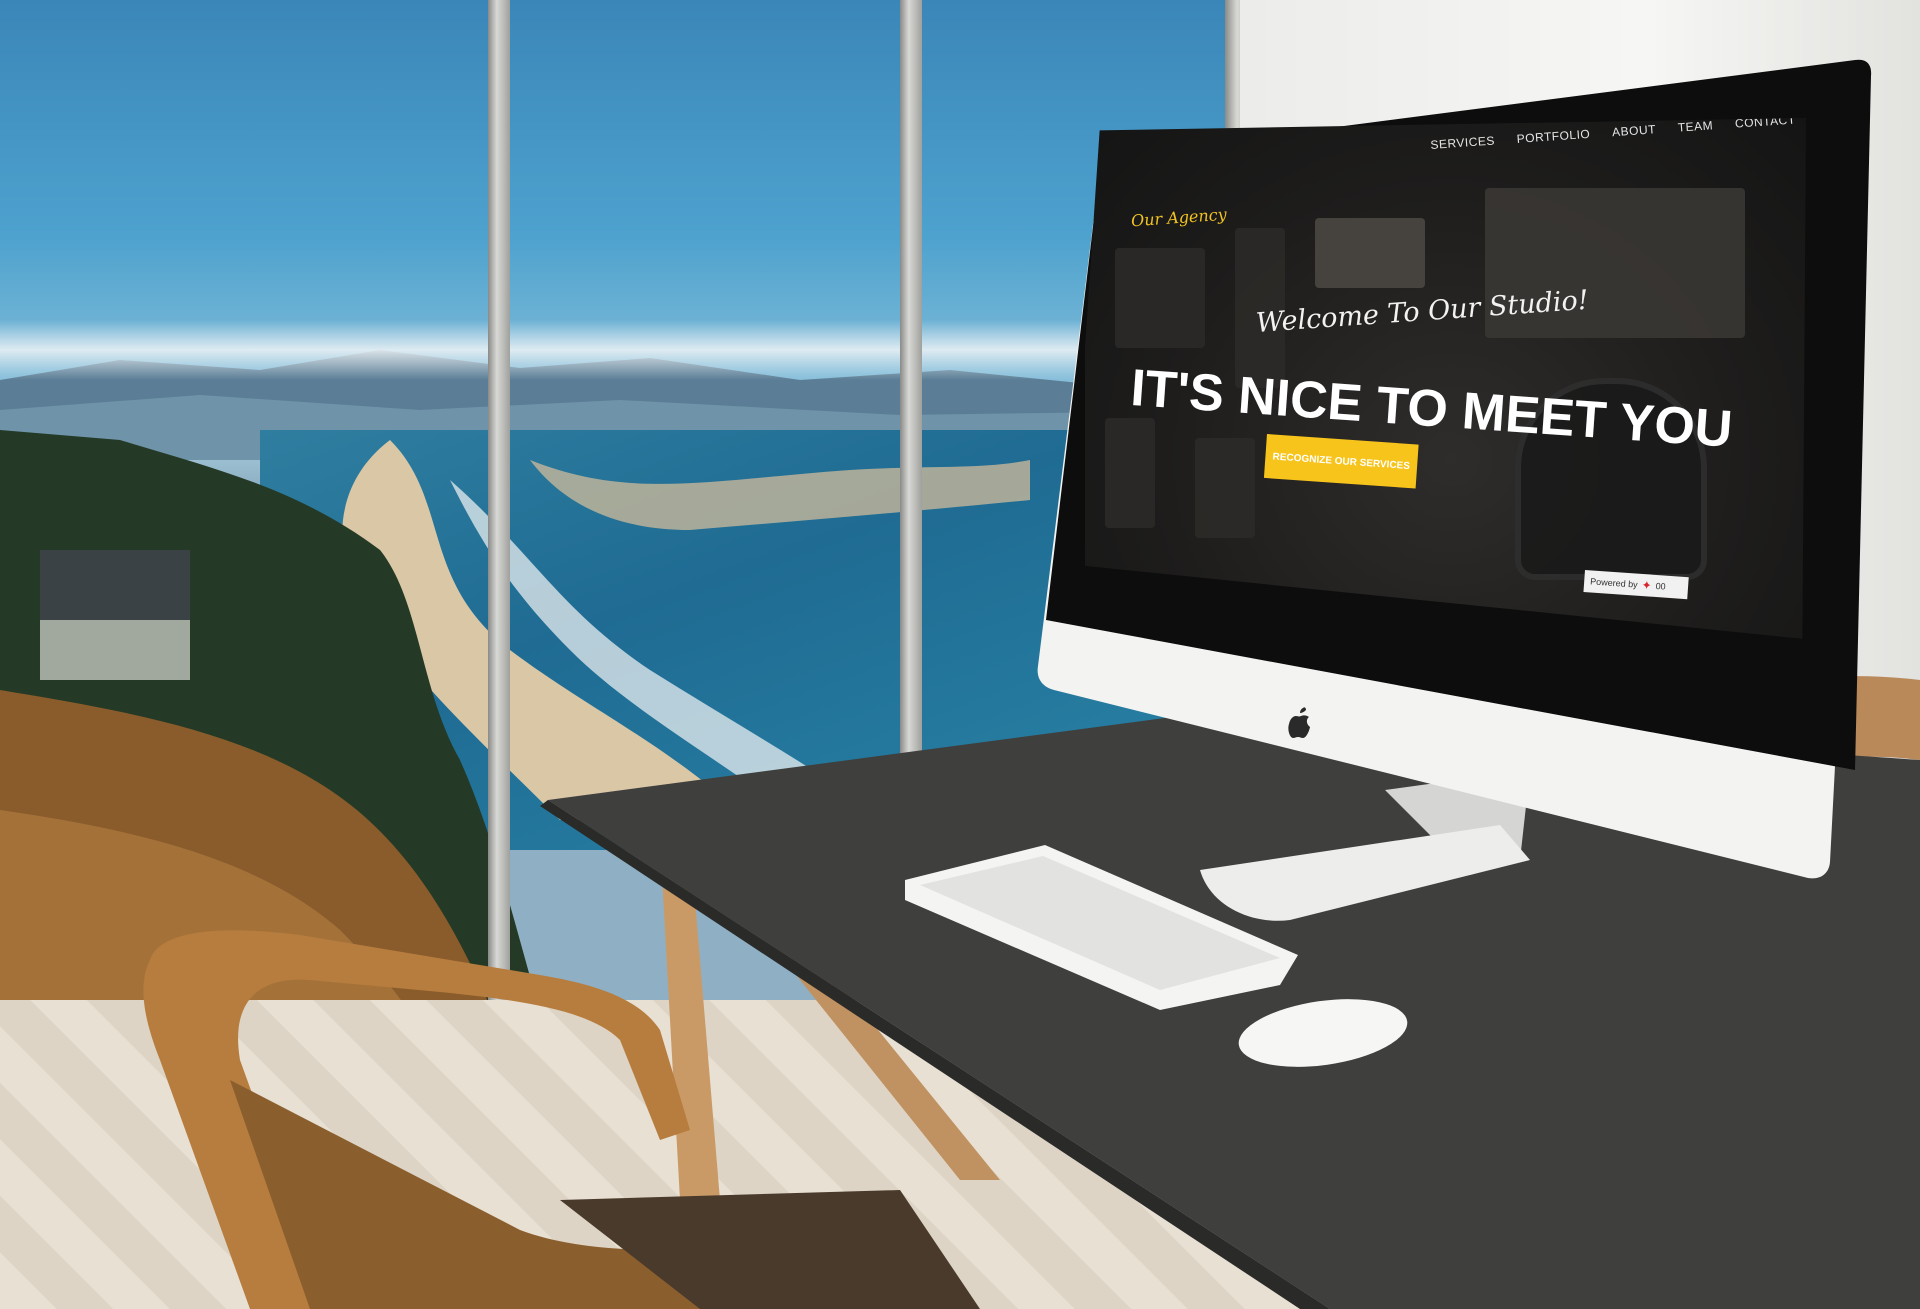 This screenshot has height=1309, width=1920. I want to click on bowtie-image, so click(1370, 253).